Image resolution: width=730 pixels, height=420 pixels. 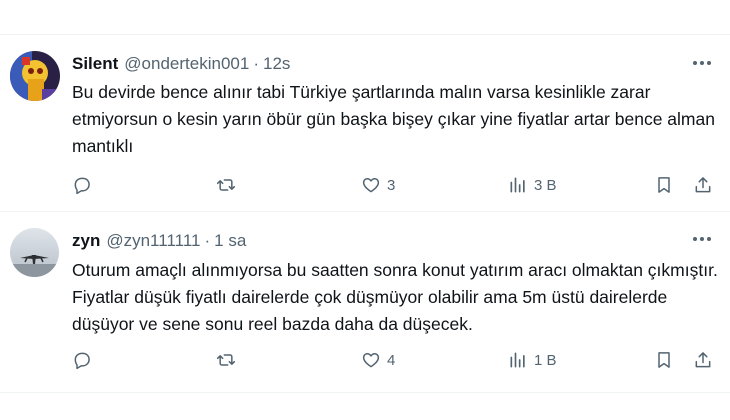 I want to click on timestamp: 1 sa, so click(x=230, y=241).